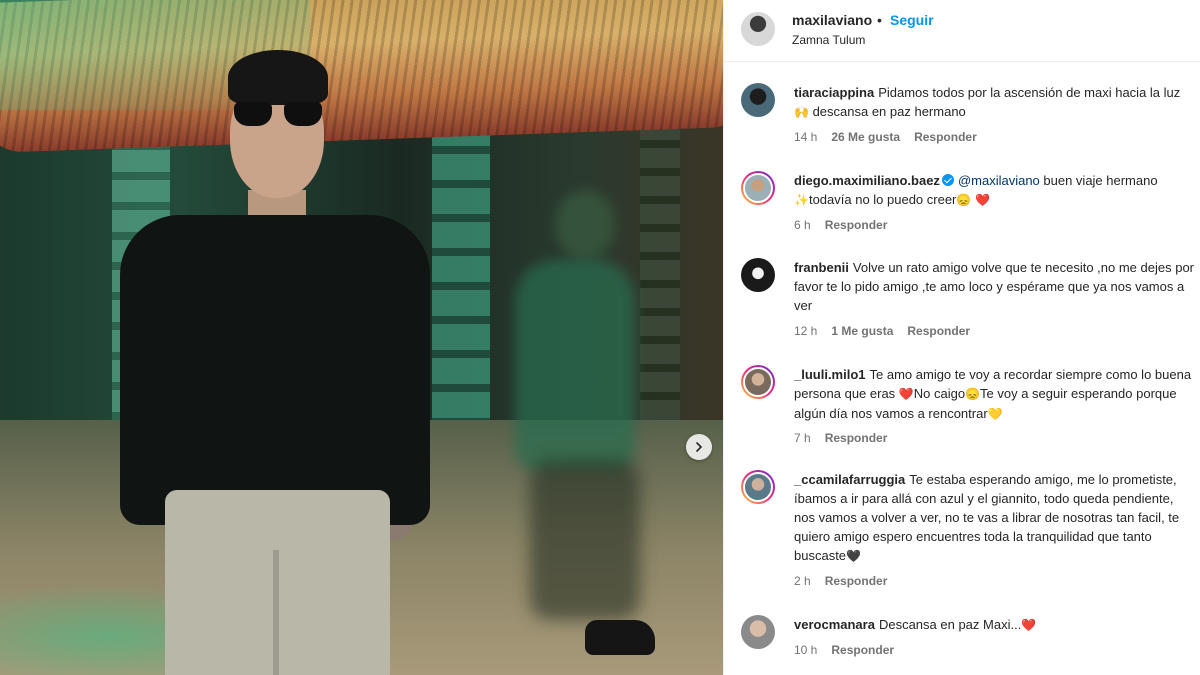  I want to click on emoji: 🖤, so click(853, 556).